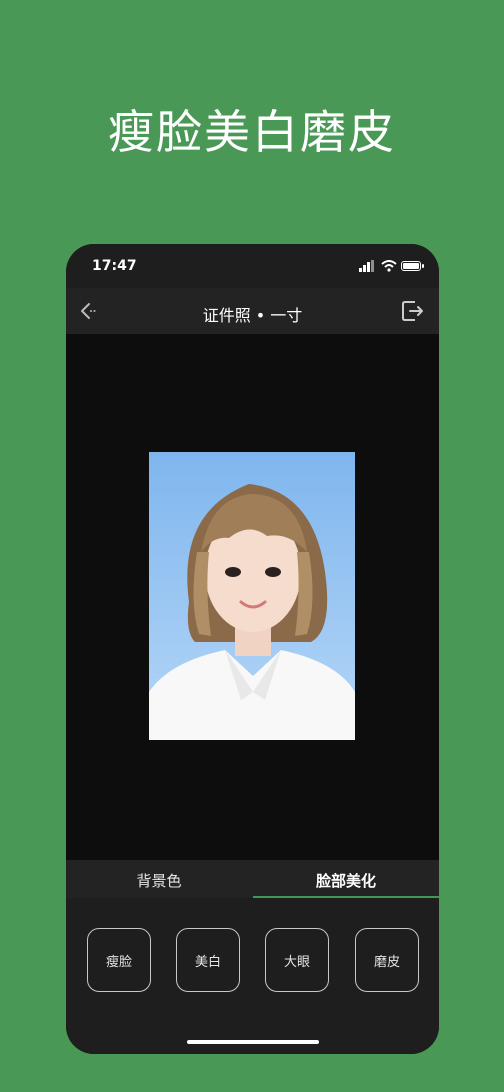 Image resolution: width=504 pixels, height=1092 pixels. Describe the element at coordinates (252, 315) in the screenshot. I see `page-title: 证件照 • 一寸` at that location.